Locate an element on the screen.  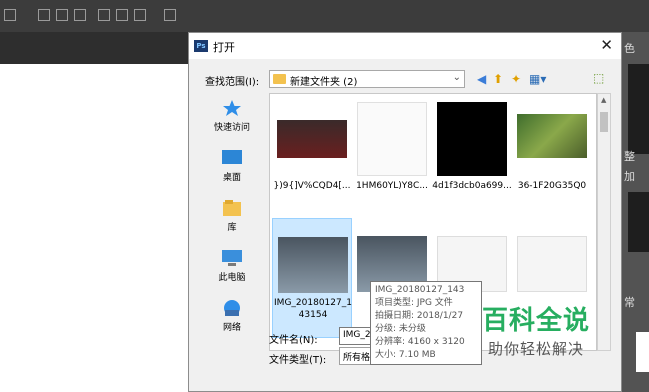
place-label: 网络 is located at coordinates (231, 328).